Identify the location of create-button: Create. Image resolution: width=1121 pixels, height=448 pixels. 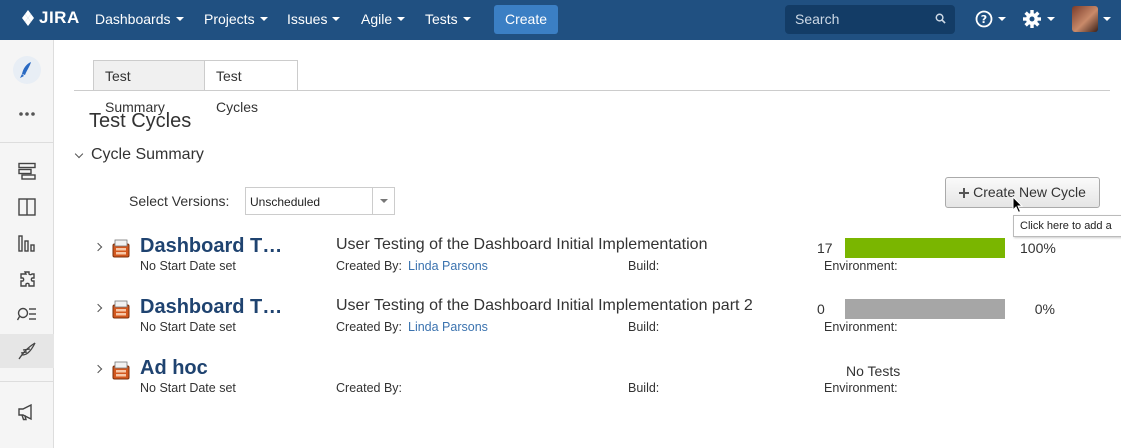
(526, 19).